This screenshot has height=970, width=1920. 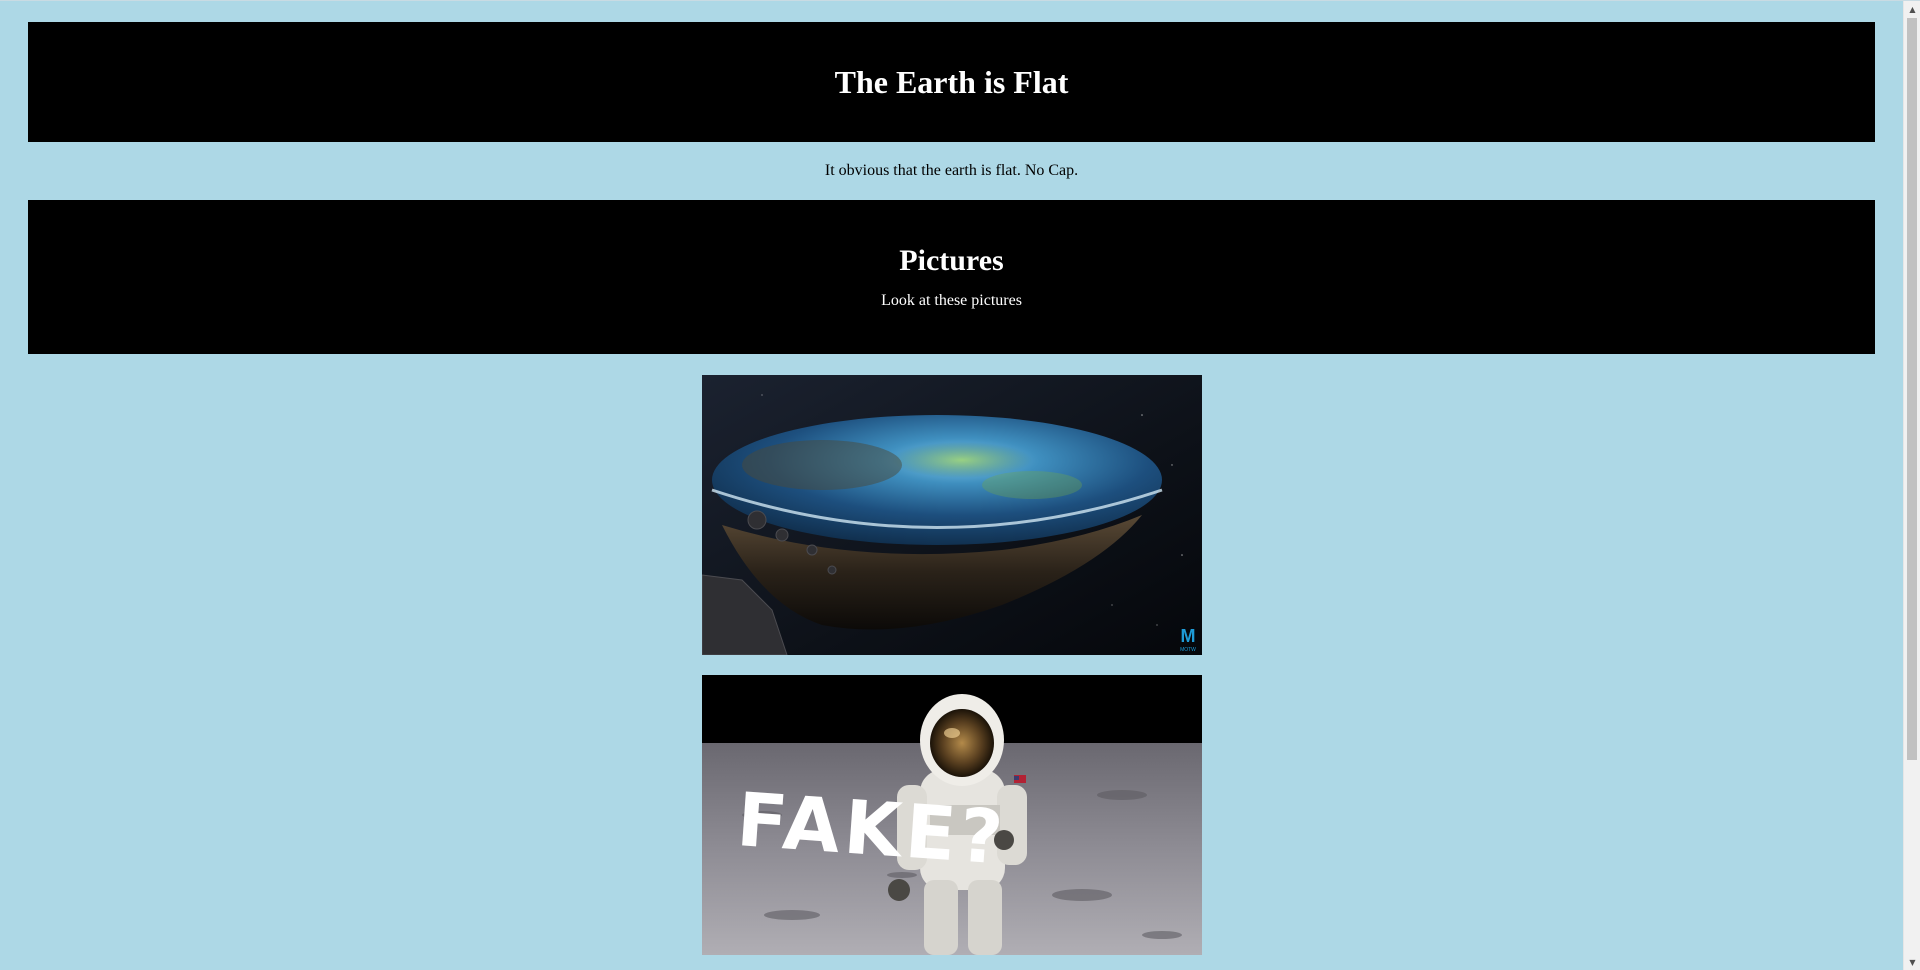 I want to click on pictures-subtext: Look at these pictures, so click(x=951, y=300).